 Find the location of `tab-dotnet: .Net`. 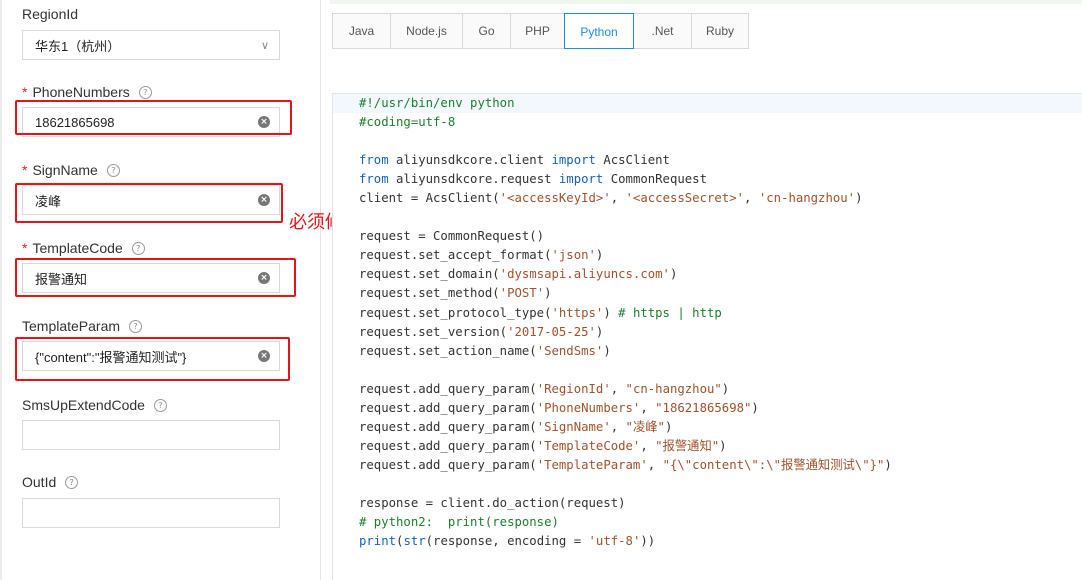

tab-dotnet: .Net is located at coordinates (663, 31).